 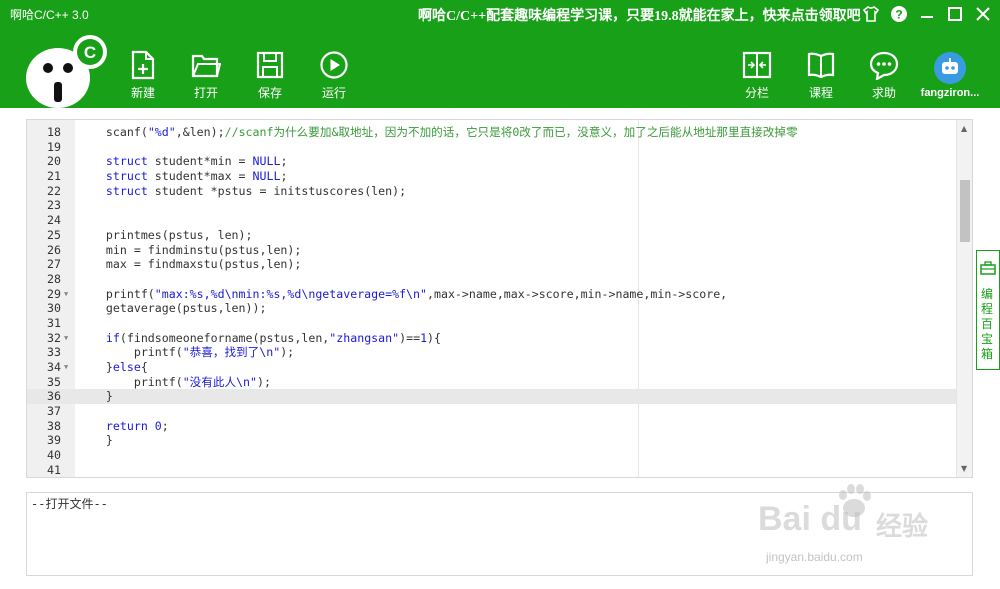 What do you see at coordinates (492, 397) in the screenshot?
I see `code-line: 36 }` at bounding box center [492, 397].